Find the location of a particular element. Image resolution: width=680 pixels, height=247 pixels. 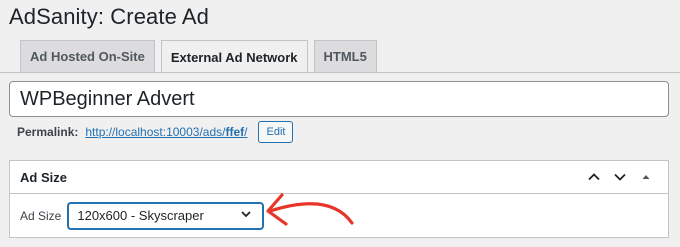

permalink-slug: ffef is located at coordinates (235, 132).